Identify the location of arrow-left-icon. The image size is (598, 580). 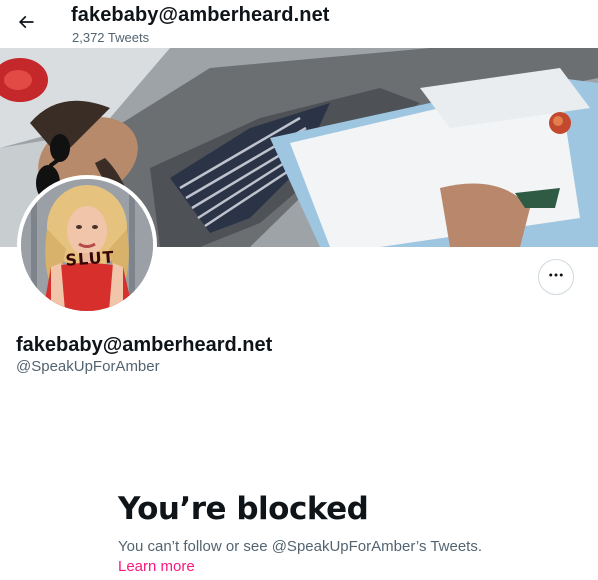
(26, 24).